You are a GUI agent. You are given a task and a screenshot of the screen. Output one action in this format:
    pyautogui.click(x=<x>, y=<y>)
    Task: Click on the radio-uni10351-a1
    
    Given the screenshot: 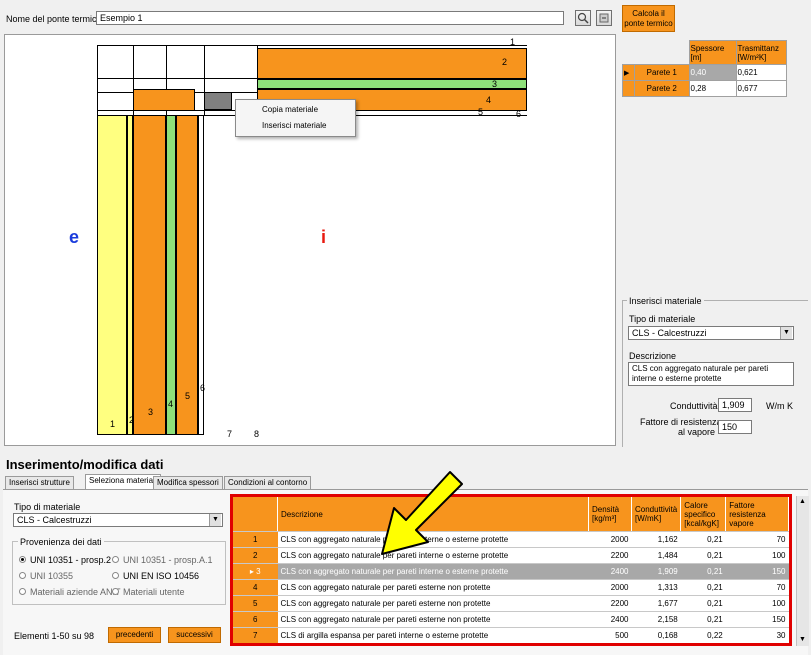 What is the action you would take?
    pyautogui.click(x=115, y=559)
    